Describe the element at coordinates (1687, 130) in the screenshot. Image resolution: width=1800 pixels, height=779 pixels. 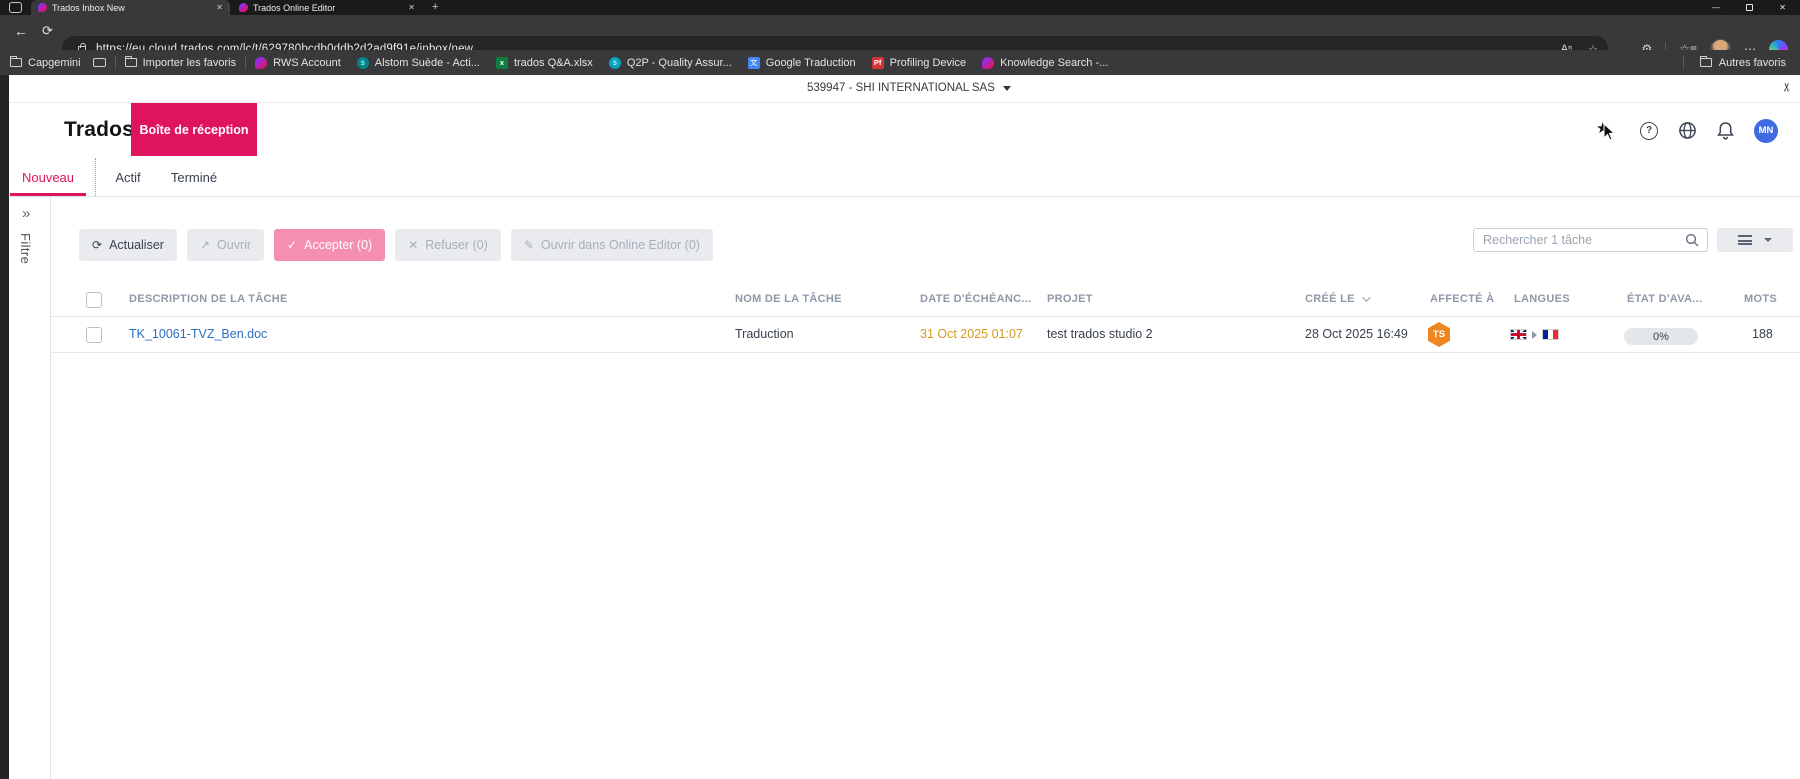
I see `globe-icon` at that location.